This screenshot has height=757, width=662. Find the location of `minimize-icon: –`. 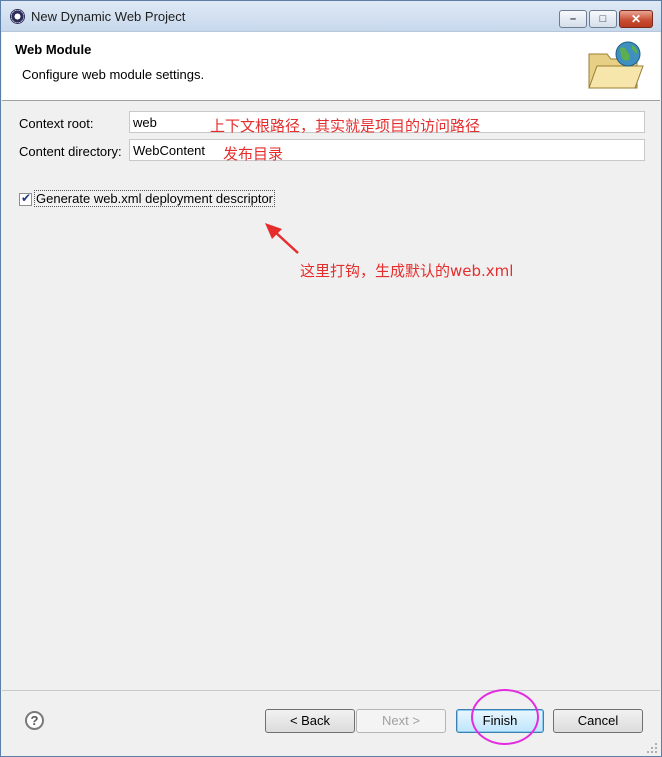

minimize-icon: – is located at coordinates (573, 19).